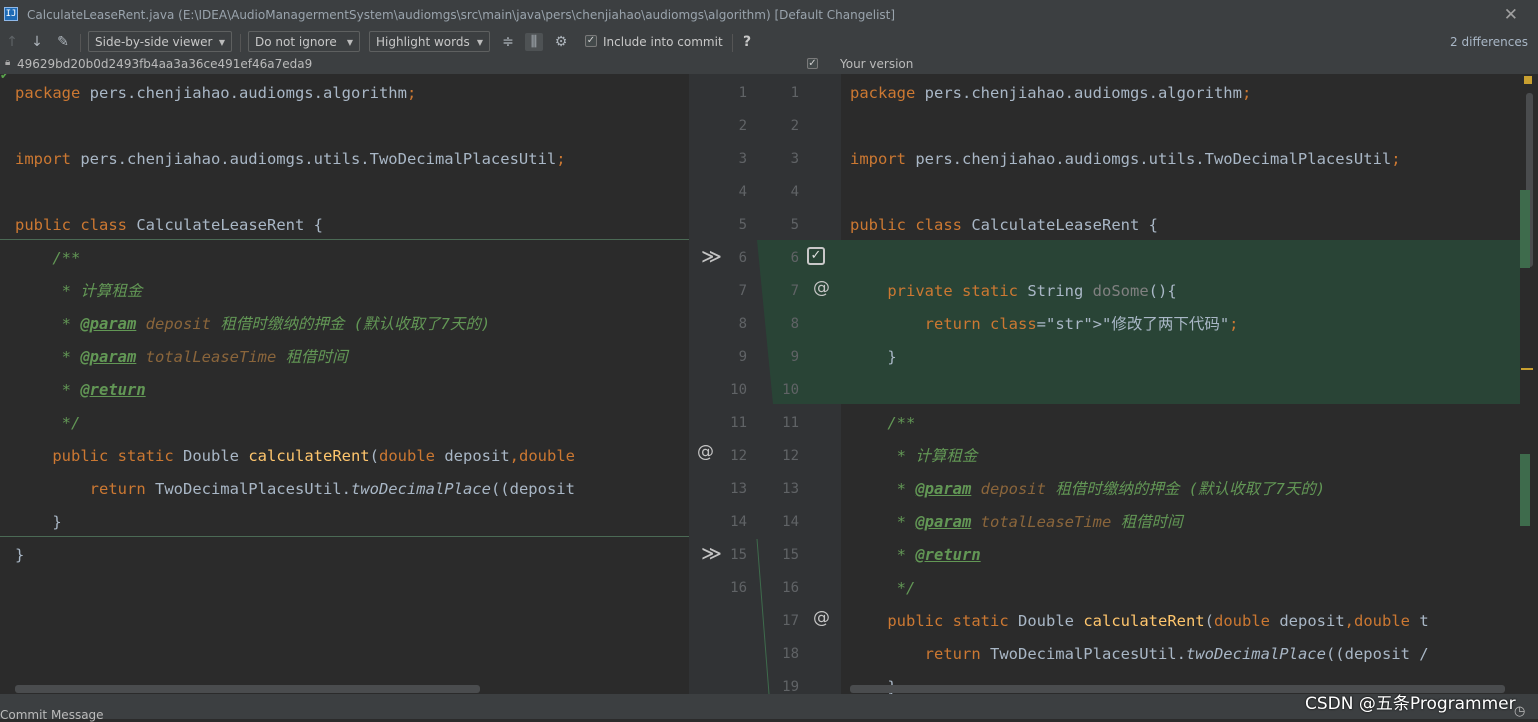  What do you see at coordinates (253, 324) in the screenshot?
I see `left-code-line: * @param deposit 租借时缴纳的押金 (默认收取了7天的)` at bounding box center [253, 324].